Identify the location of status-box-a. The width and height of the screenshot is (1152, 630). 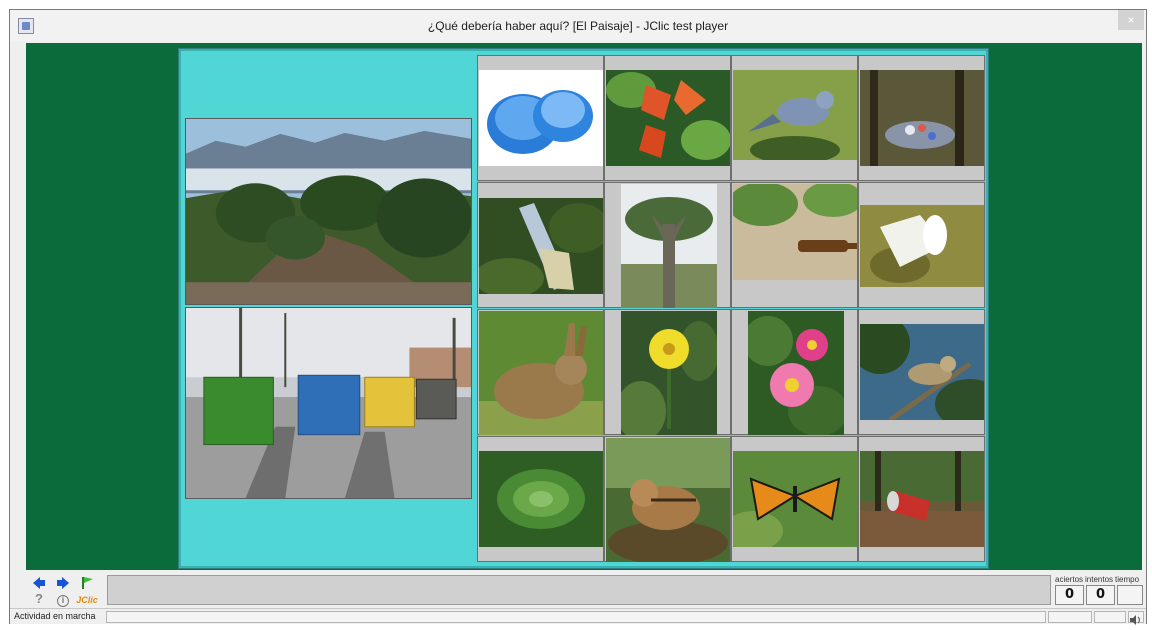
(1070, 617).